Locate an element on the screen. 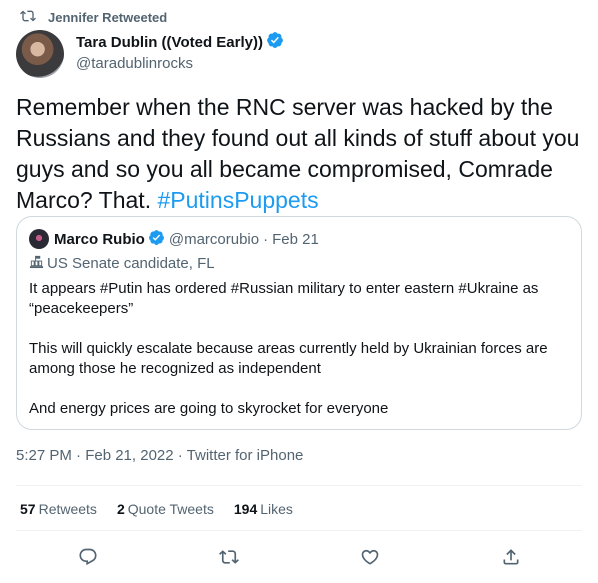 This screenshot has width=598, height=583. retweet-context-label: Jennifer Retweeted is located at coordinates (108, 17).